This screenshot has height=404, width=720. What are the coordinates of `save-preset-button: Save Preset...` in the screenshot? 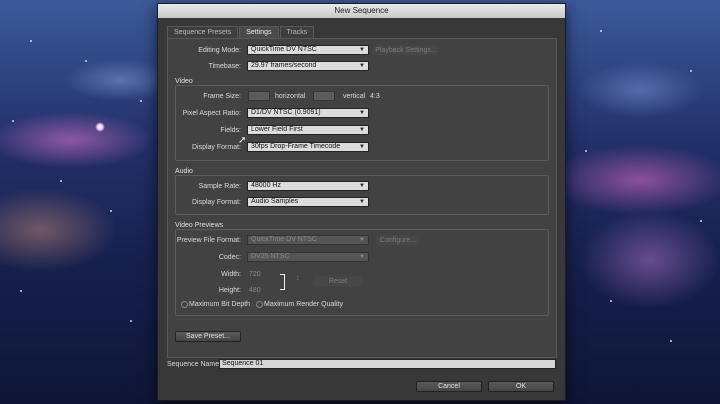 It's located at (208, 336).